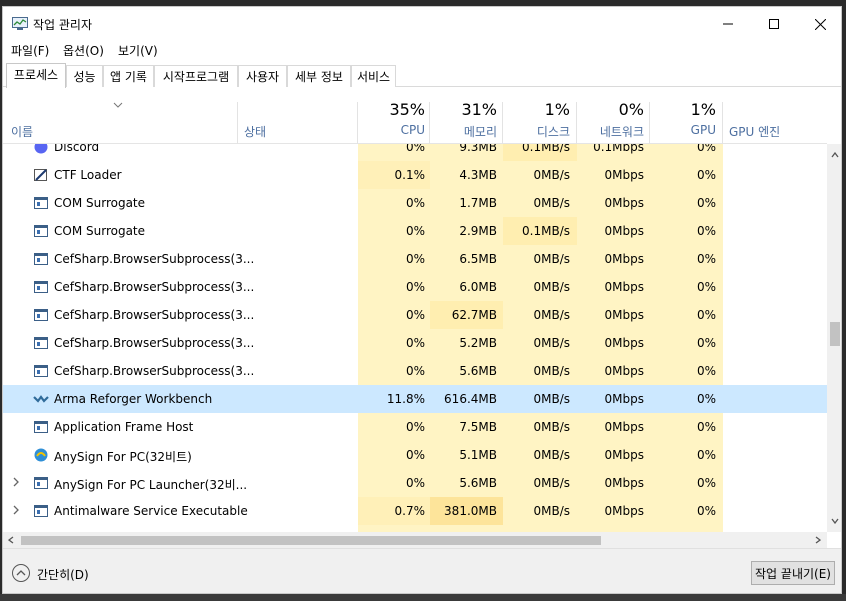 This screenshot has width=846, height=601. Describe the element at coordinates (22, 131) in the screenshot. I see `header-name: 이름` at that location.